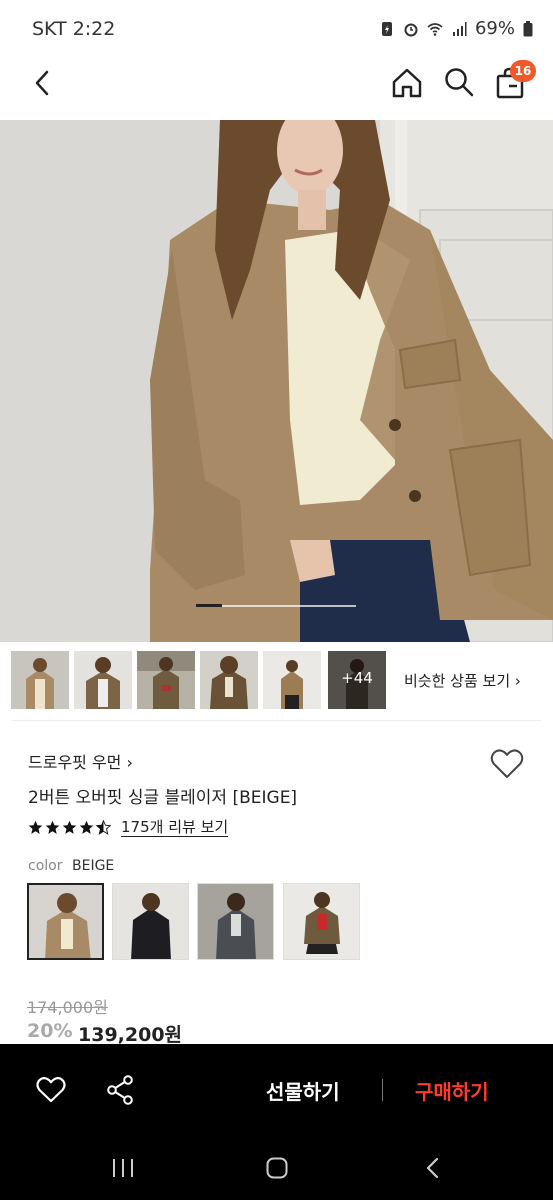  I want to click on color-value: BEIGE, so click(93, 866).